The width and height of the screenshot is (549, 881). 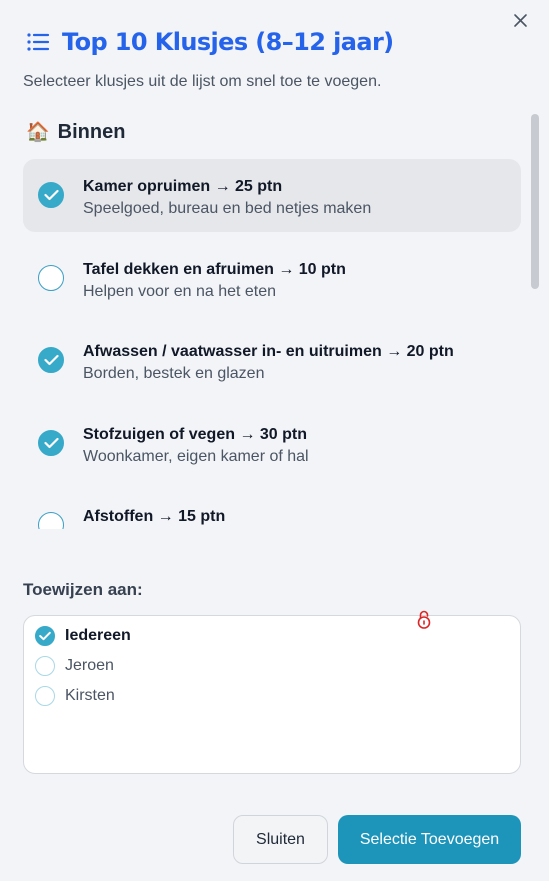 What do you see at coordinates (174, 373) in the screenshot?
I see `chore-description: Borden, bestek en glazen` at bounding box center [174, 373].